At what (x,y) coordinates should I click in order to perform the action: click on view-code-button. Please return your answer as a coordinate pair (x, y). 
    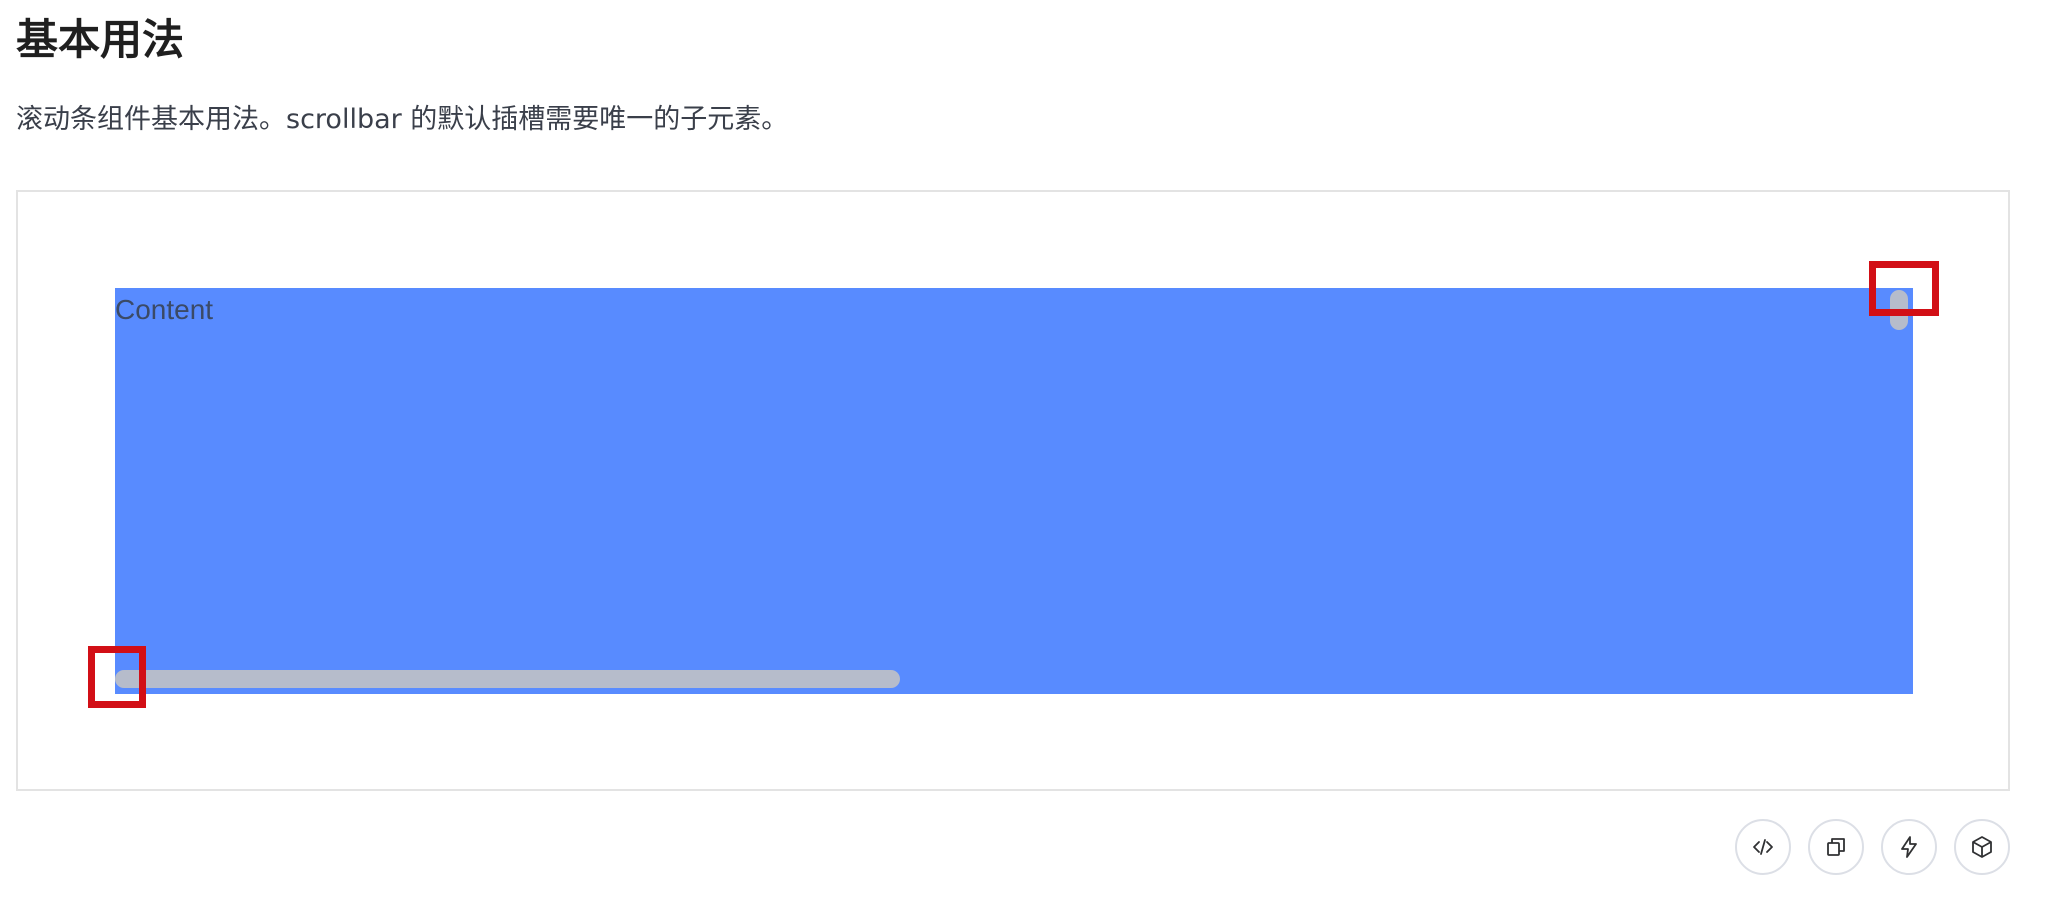
    Looking at the image, I should click on (1763, 847).